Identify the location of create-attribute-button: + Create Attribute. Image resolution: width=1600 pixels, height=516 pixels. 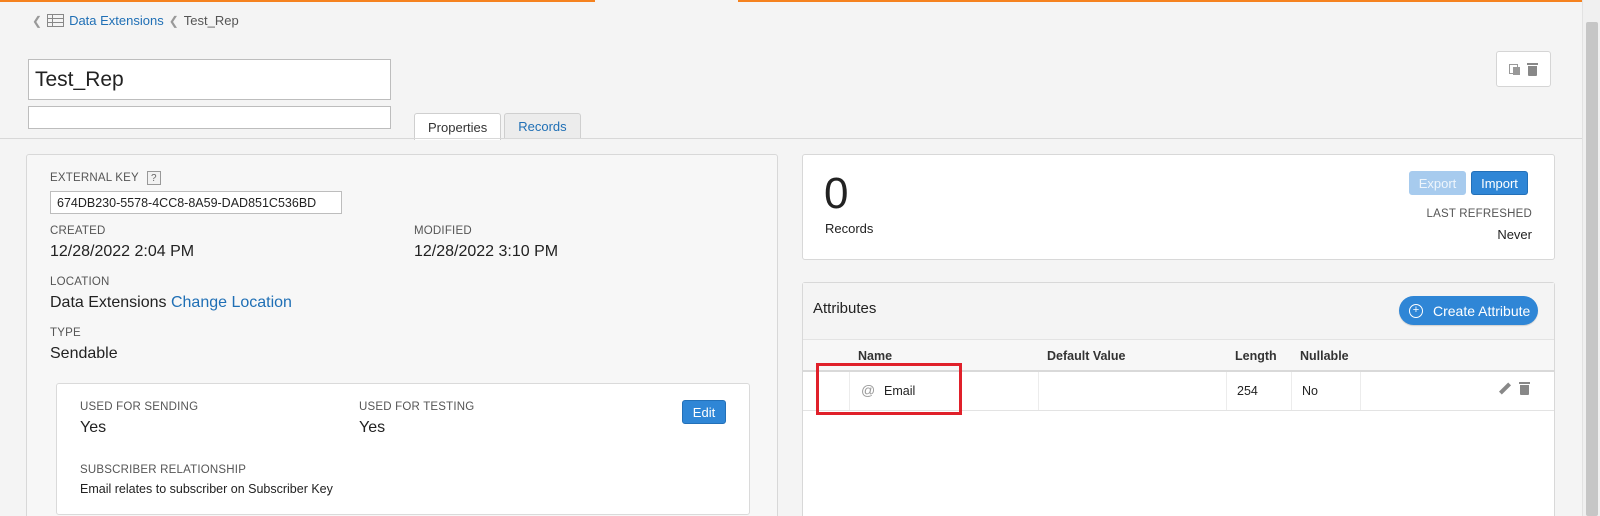
(1468, 310).